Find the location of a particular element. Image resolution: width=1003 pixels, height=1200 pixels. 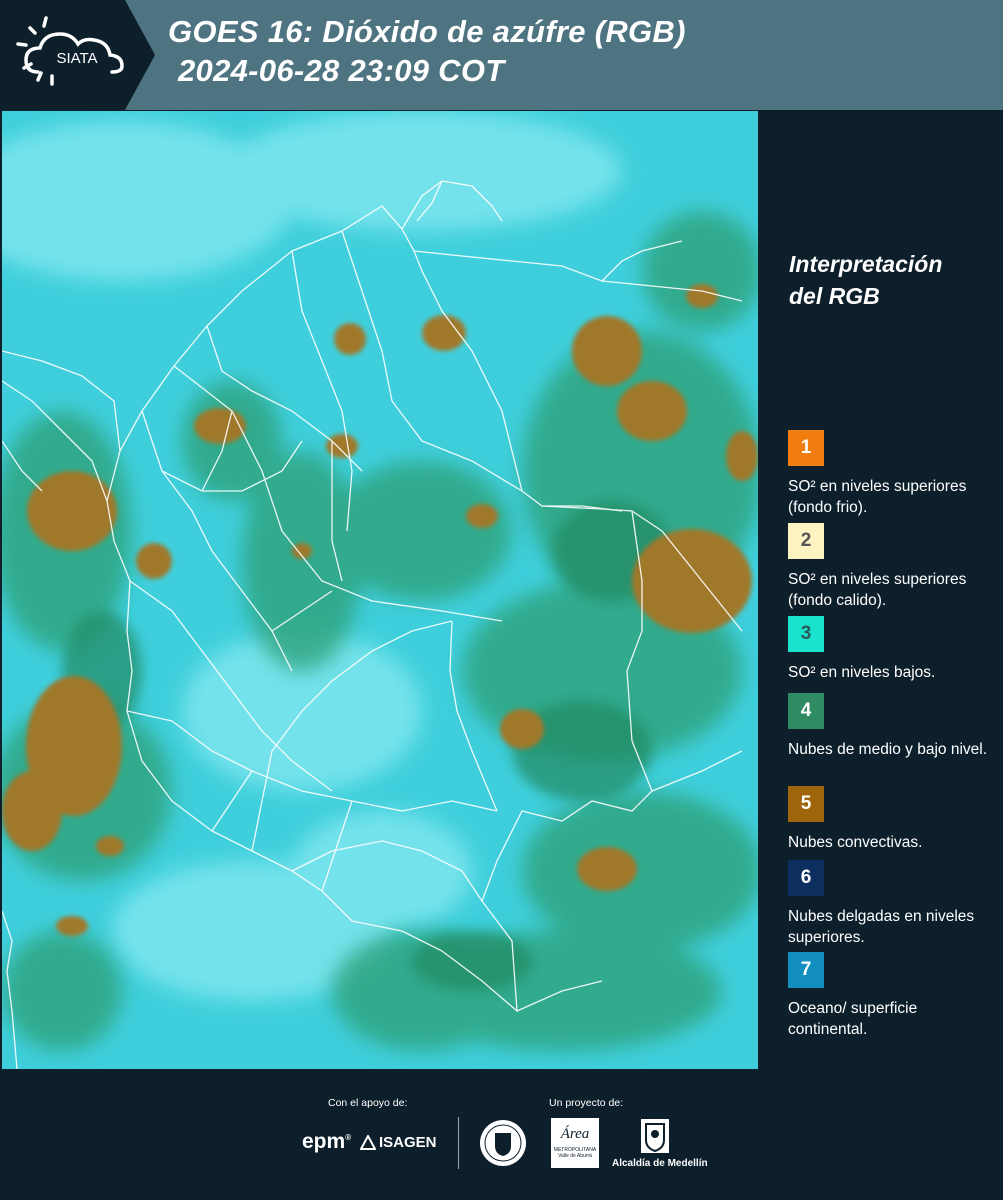

legend-item: 1 SO² en niveles superiores (fondo frio). is located at coordinates (893, 474).